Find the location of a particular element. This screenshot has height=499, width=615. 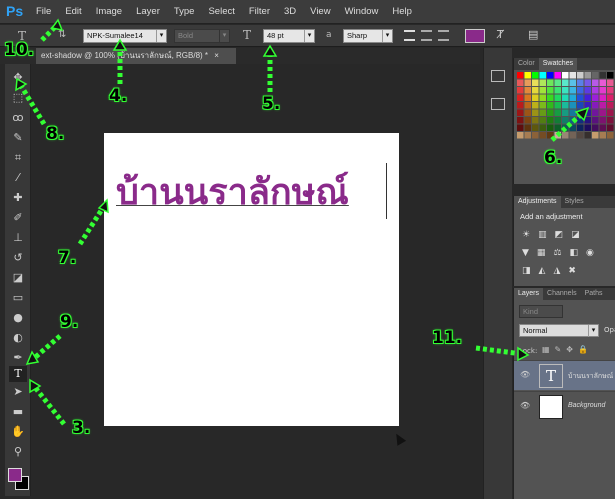

annotation-label-4: 4. is located at coordinates (118, 96).